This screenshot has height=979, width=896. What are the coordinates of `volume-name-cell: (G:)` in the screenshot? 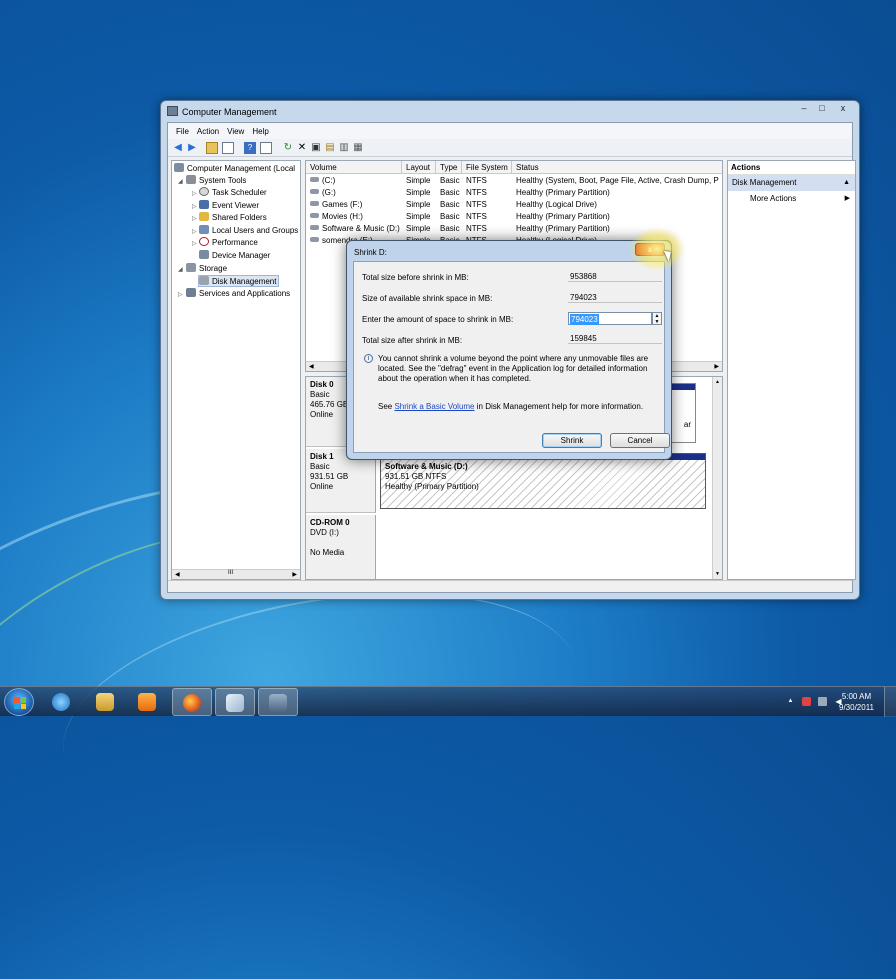 It's located at (356, 193).